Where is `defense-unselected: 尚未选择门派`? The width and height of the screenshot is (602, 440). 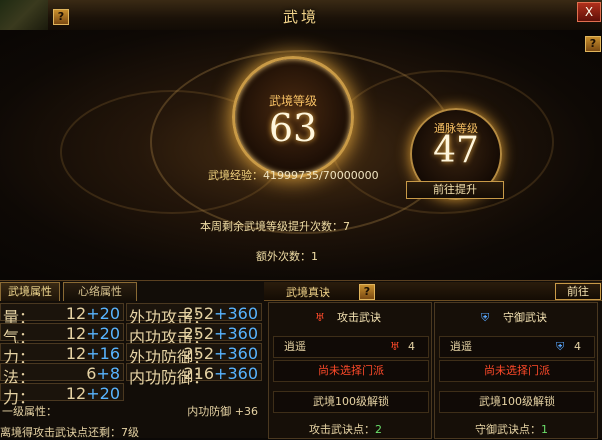 defense-unselected: 尚未选择门派 is located at coordinates (517, 370).